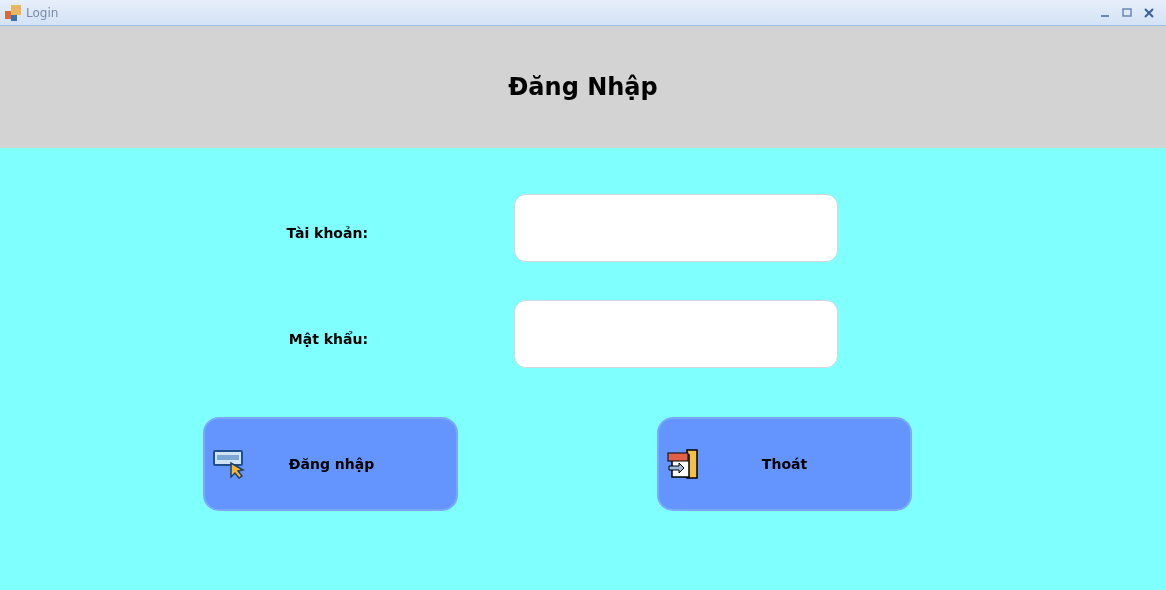 Image resolution: width=1166 pixels, height=590 pixels. I want to click on page-title: Đăng Nhập, so click(583, 87).